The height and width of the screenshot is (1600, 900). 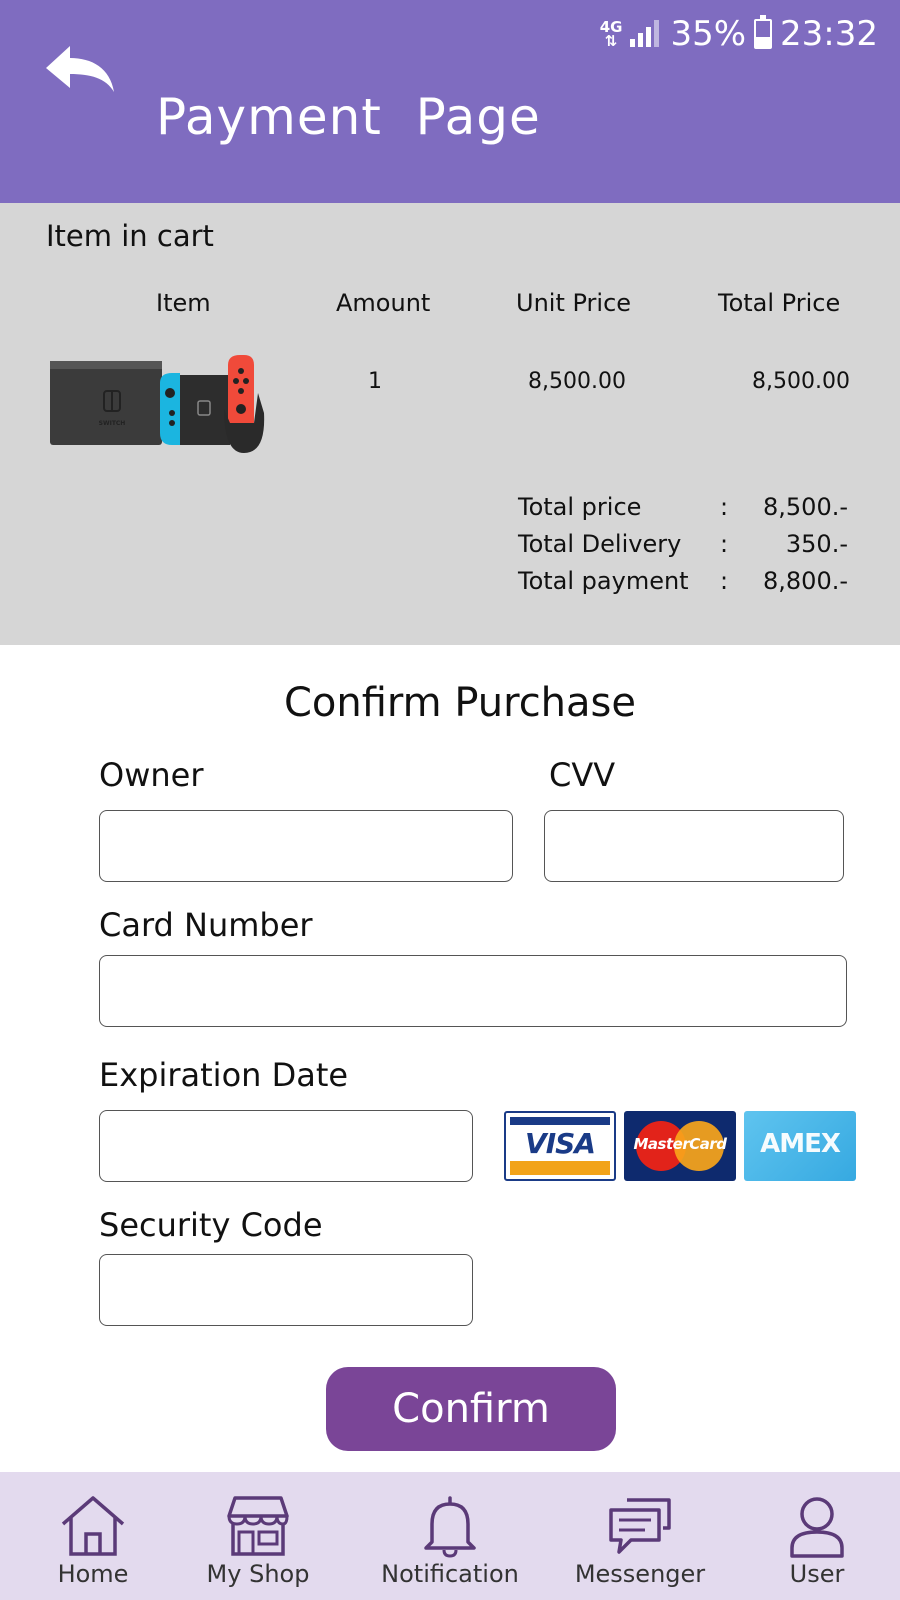 I want to click on summary-value: 8,800.-, so click(x=805, y=581).